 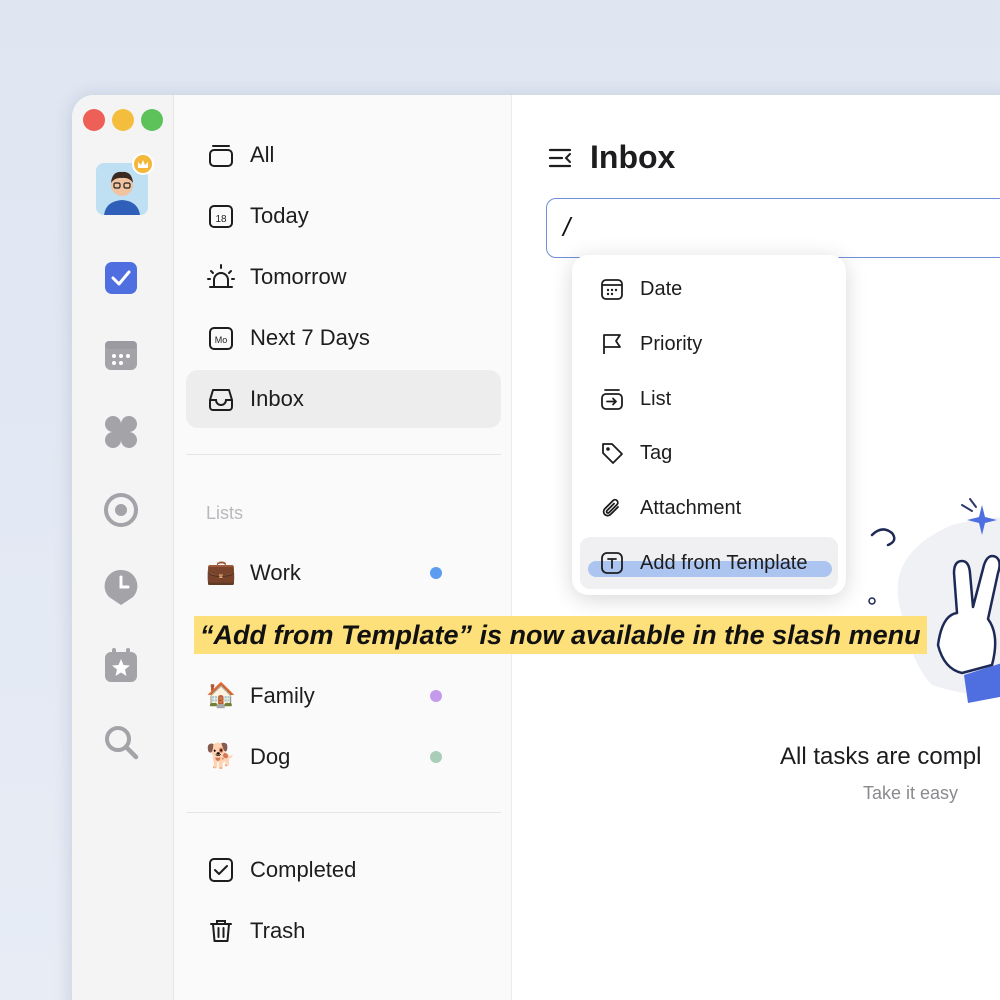 I want to click on empty-state-title: All tasks are compl, so click(x=881, y=756).